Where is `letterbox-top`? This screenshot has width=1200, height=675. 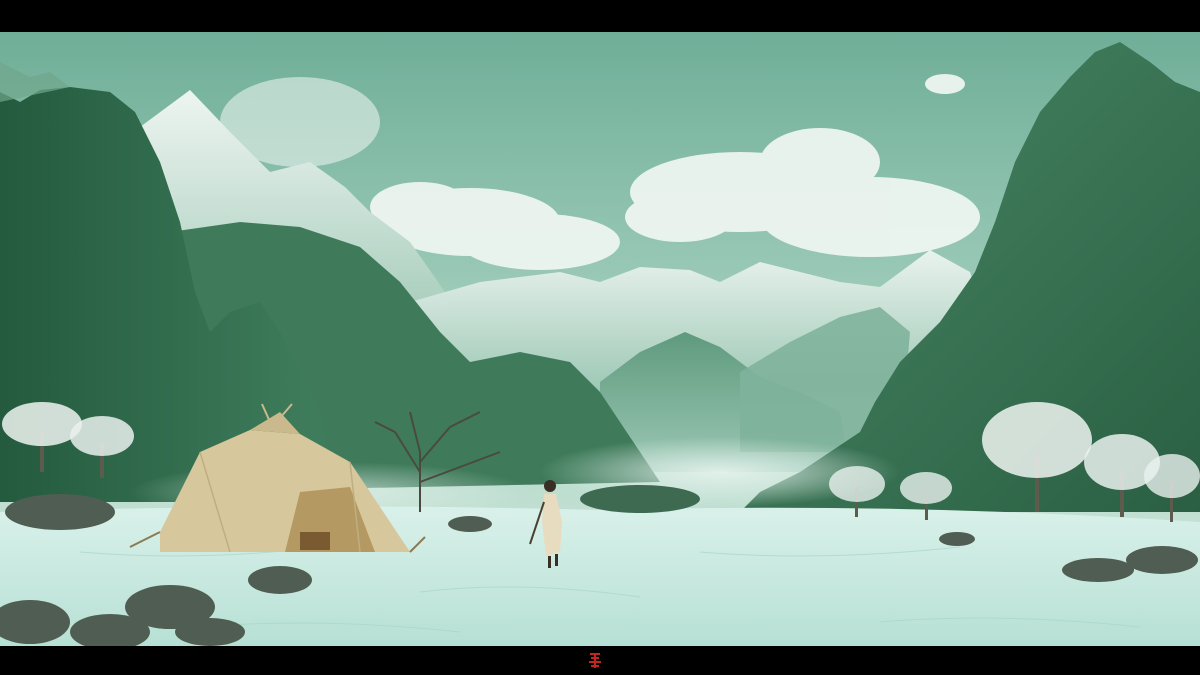 letterbox-top is located at coordinates (600, 16).